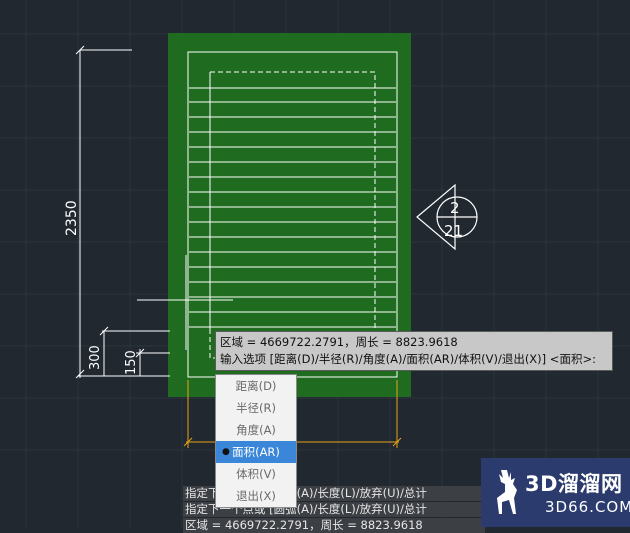 The height and width of the screenshot is (533, 630). I want to click on section-marker-bottom-text: 21, so click(453, 231).